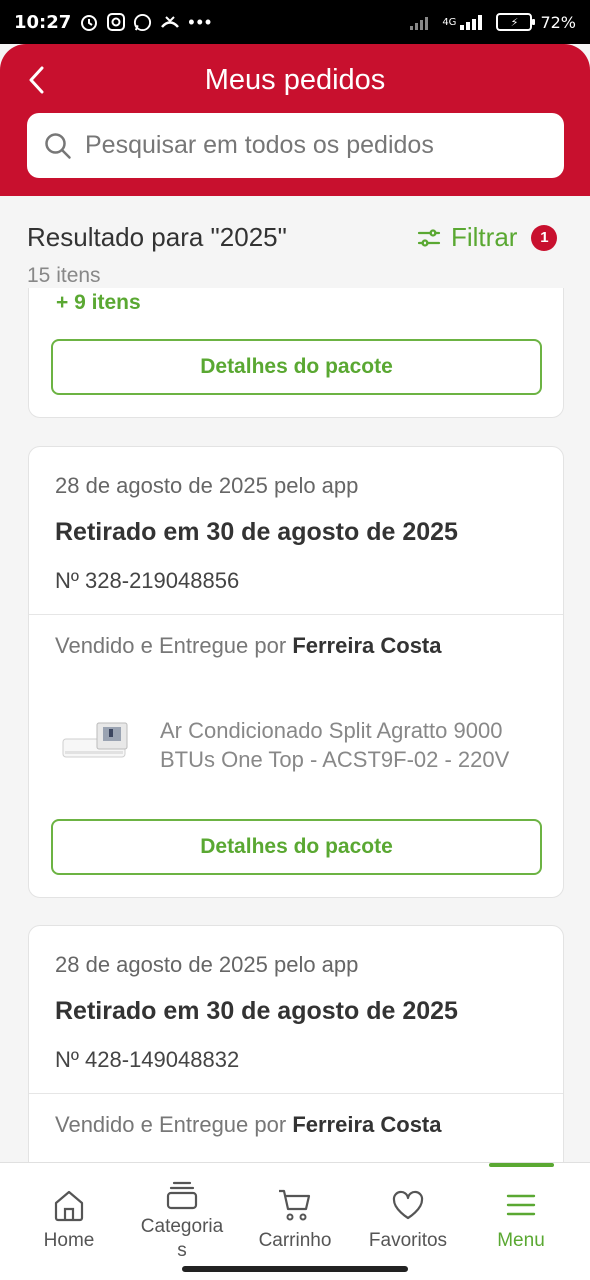 The height and width of the screenshot is (1280, 590). What do you see at coordinates (295, 80) in the screenshot?
I see `page-title: Meus pedidos` at bounding box center [295, 80].